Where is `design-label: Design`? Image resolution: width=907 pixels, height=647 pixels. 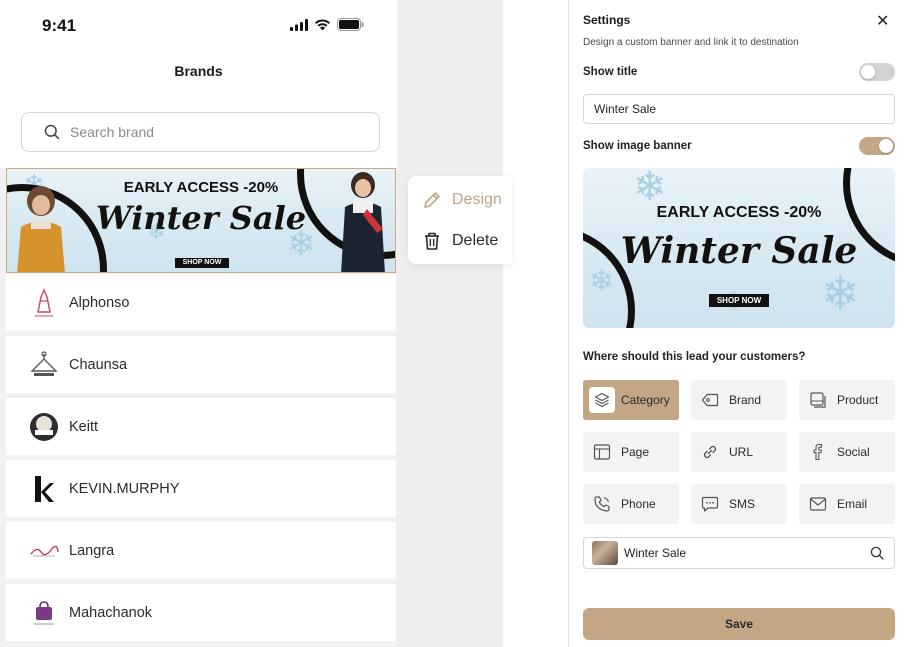 design-label: Design is located at coordinates (477, 199).